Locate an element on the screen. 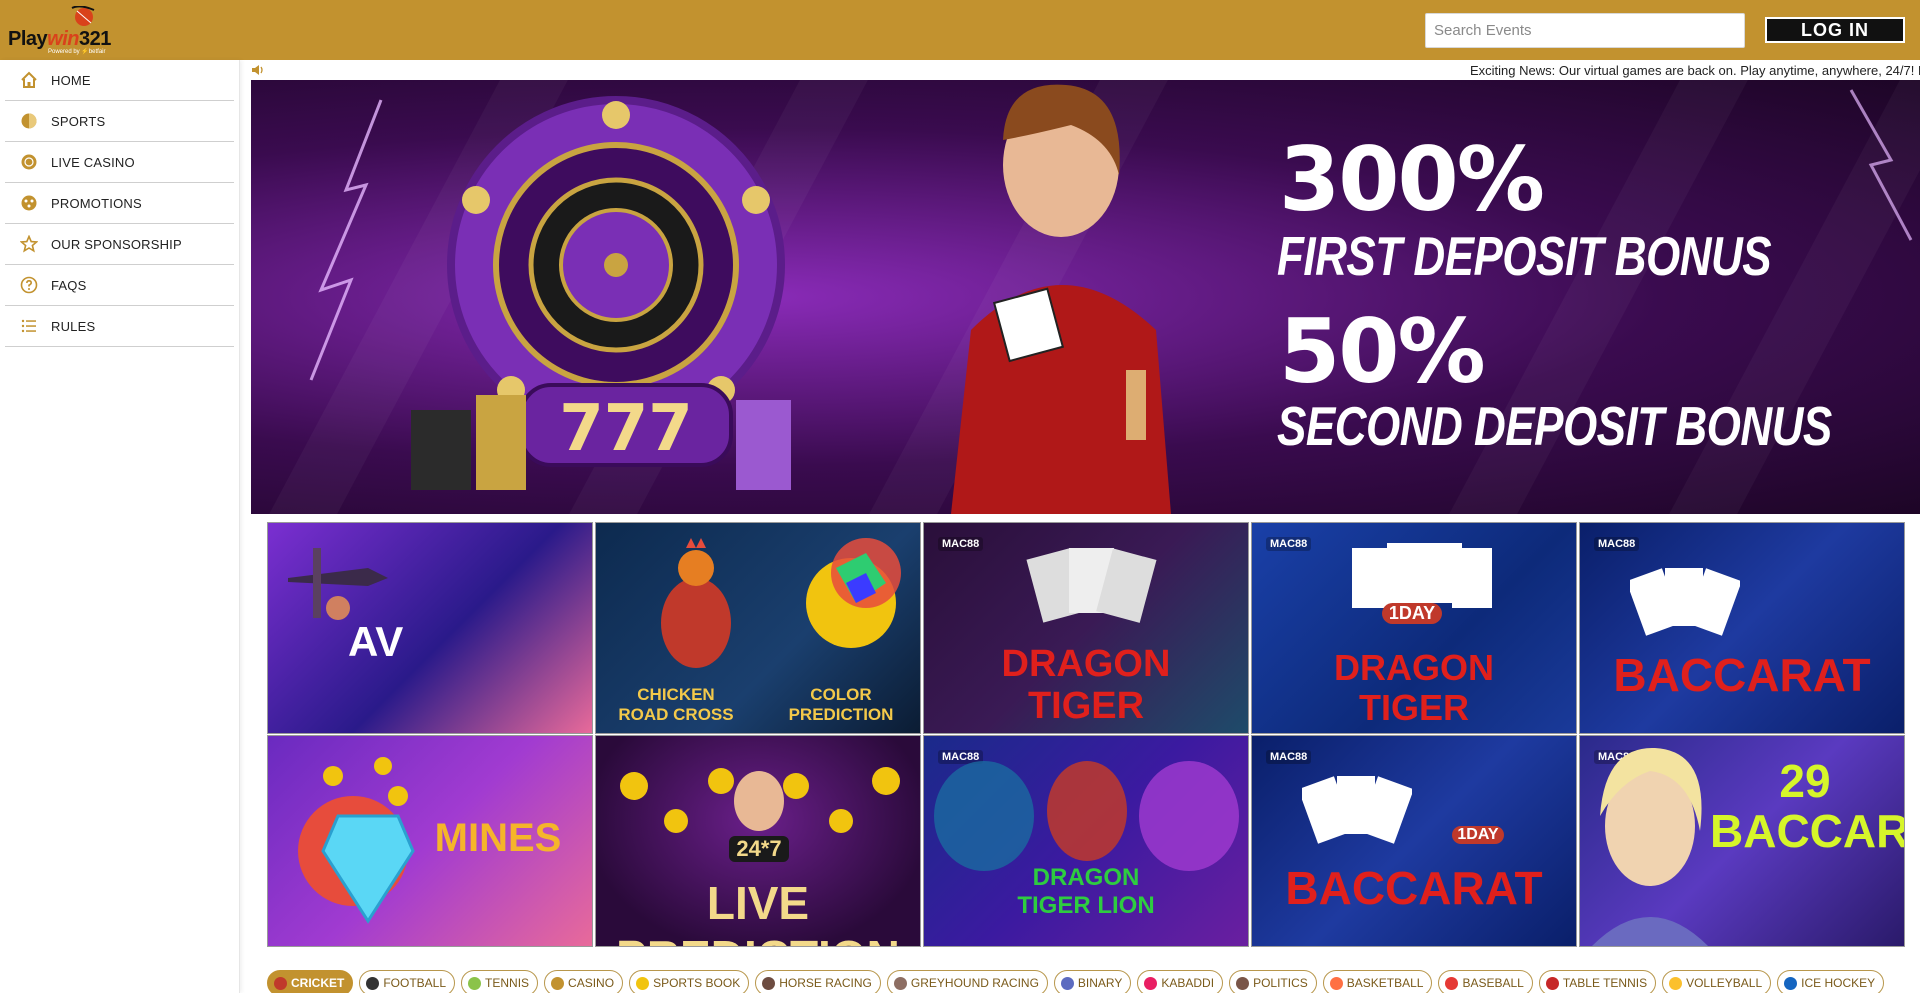 The height and width of the screenshot is (993, 1920). sidebar-item-label: HOME is located at coordinates (71, 80).